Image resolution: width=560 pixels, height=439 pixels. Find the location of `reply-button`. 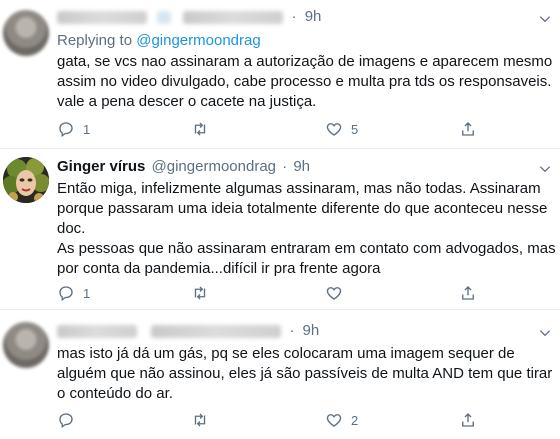

reply-button is located at coordinates (70, 420).